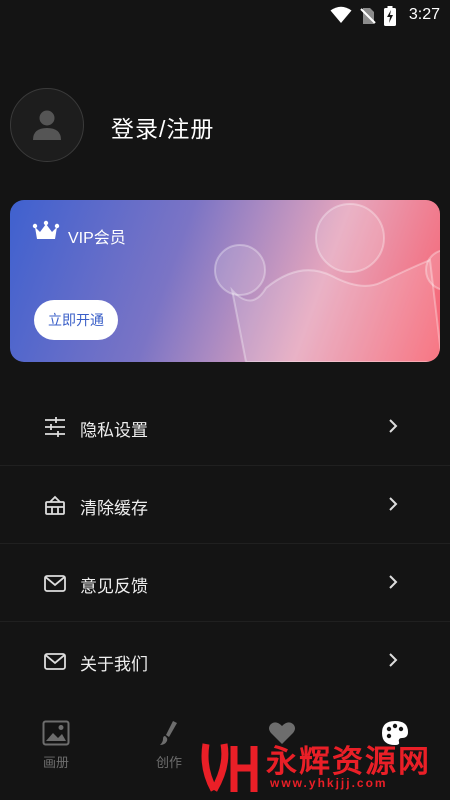 This screenshot has height=800, width=450. Describe the element at coordinates (46, 229) in the screenshot. I see `crown-icon` at that location.